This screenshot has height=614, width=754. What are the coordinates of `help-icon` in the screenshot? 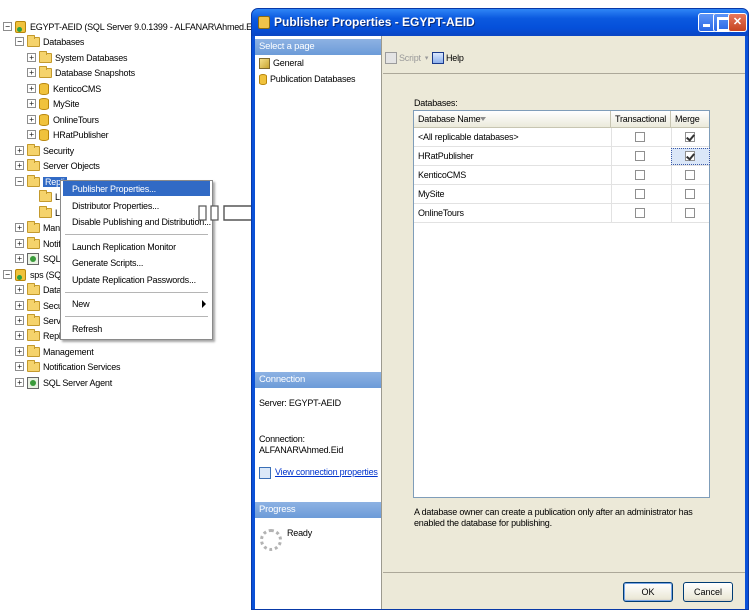 It's located at (438, 58).